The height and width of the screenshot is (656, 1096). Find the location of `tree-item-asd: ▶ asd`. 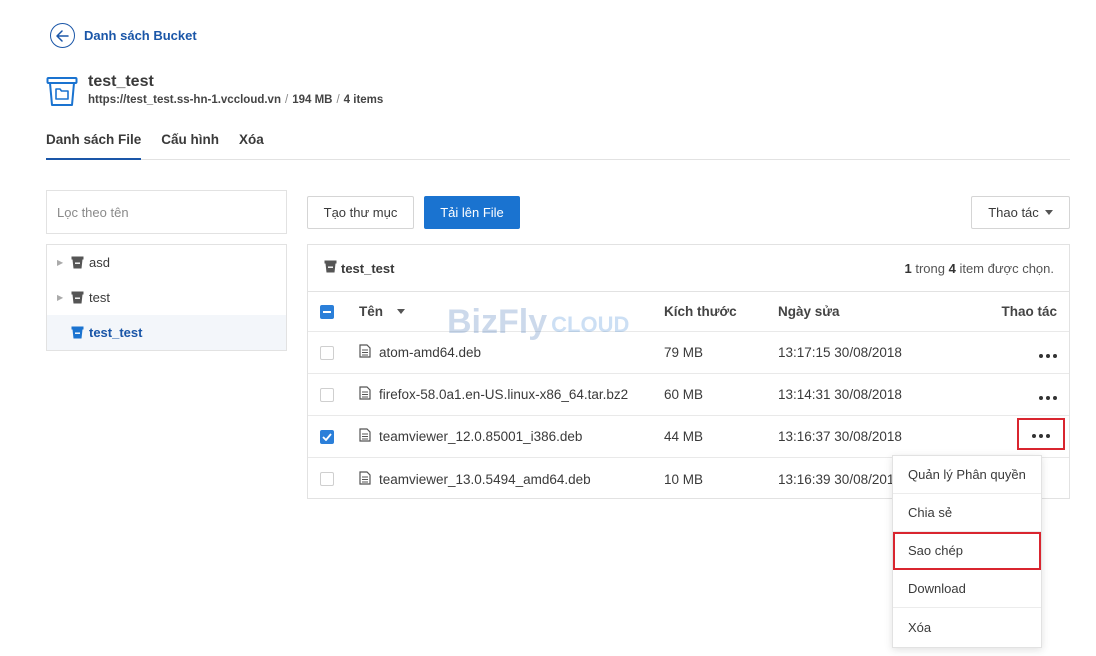

tree-item-asd: ▶ asd is located at coordinates (166, 262).